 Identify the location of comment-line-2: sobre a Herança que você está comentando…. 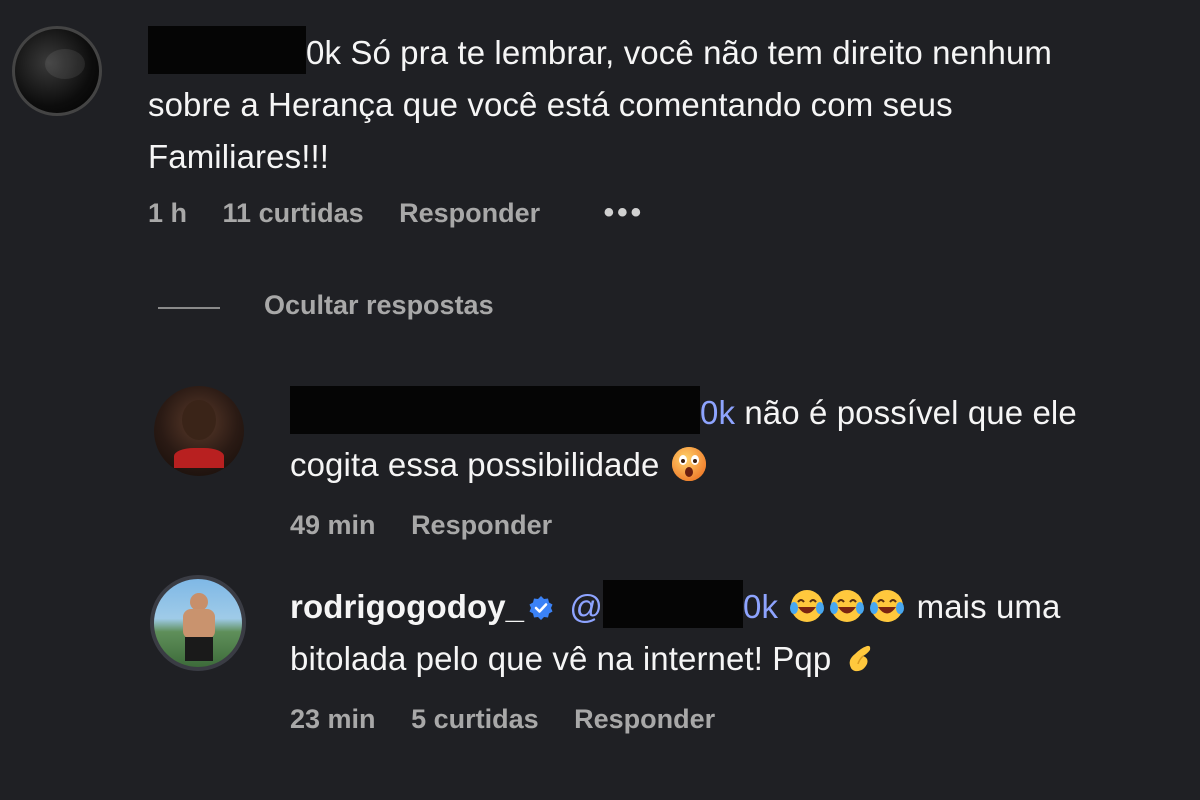
(550, 104).